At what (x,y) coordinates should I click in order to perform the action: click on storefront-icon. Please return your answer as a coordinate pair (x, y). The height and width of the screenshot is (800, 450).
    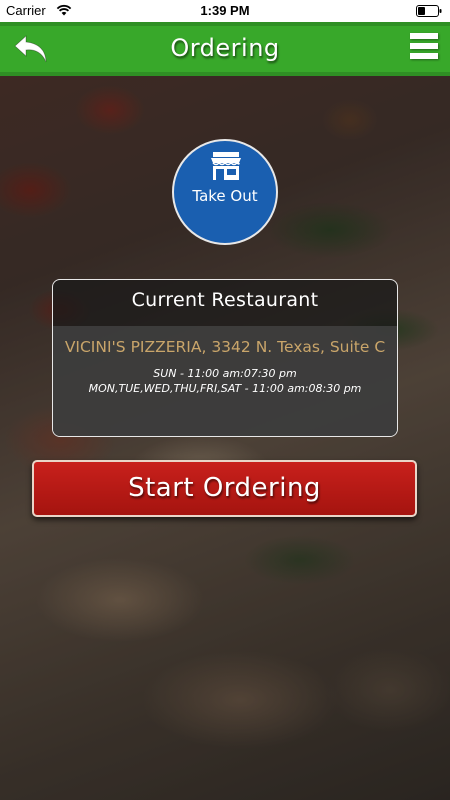
    Looking at the image, I should click on (226, 166).